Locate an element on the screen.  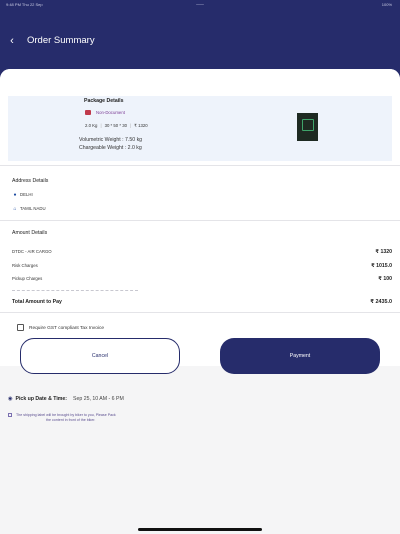
chargeable-weight: Chargeable Weight : 2.0 kg is located at coordinates (110, 148).